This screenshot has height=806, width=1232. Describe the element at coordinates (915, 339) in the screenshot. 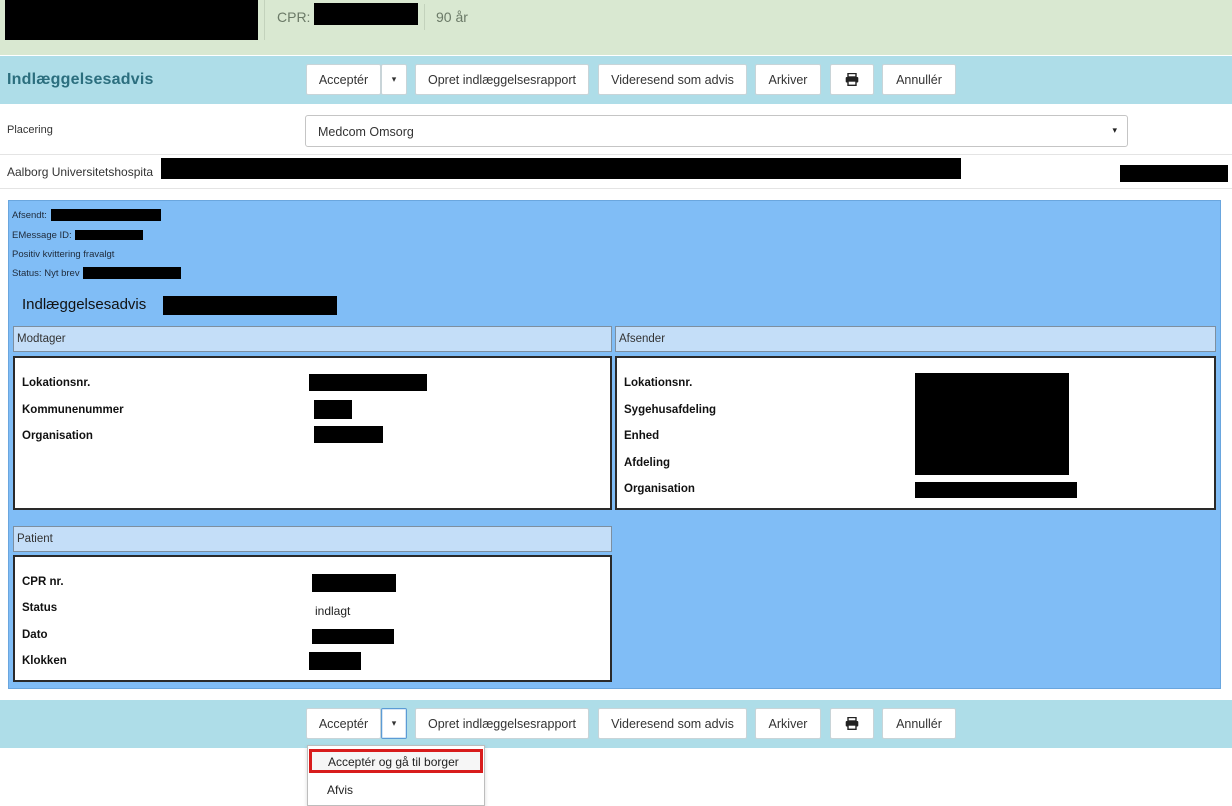

I see `sender-header: Afsender` at that location.